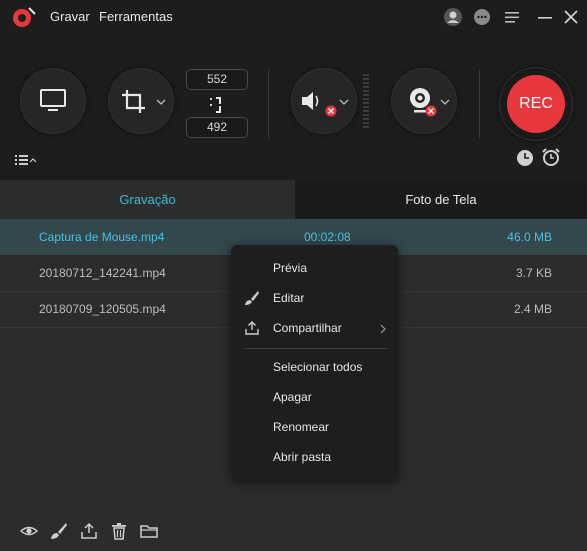 The width and height of the screenshot is (587, 551). Describe the element at coordinates (551, 157) in the screenshot. I see `alarm-clock-icon` at that location.